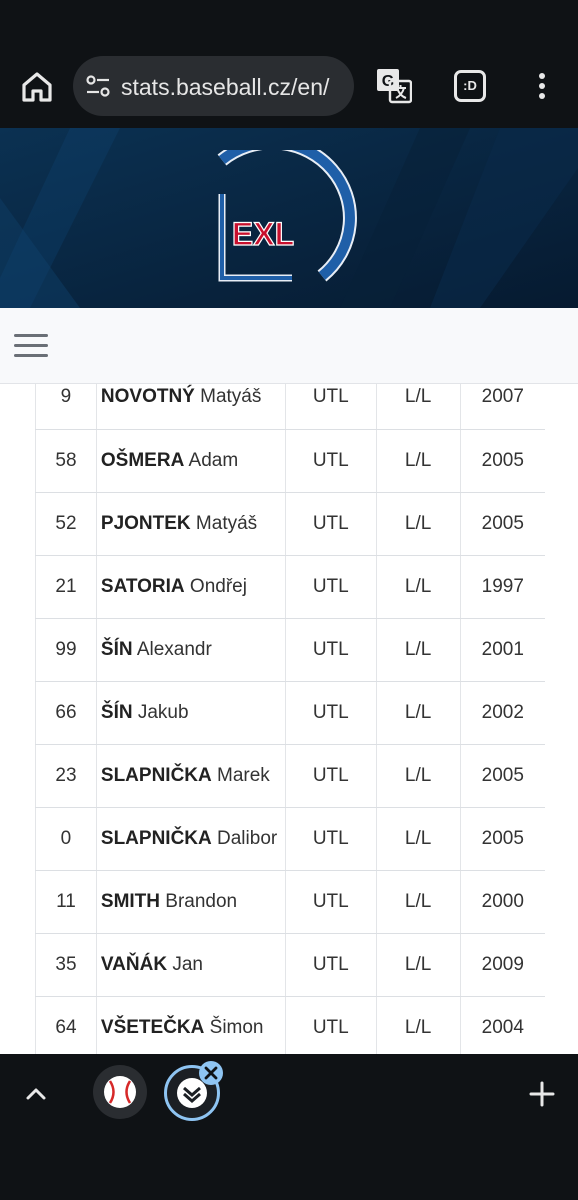  What do you see at coordinates (134, 964) in the screenshot?
I see `player-last-name: VAŇÁK` at bounding box center [134, 964].